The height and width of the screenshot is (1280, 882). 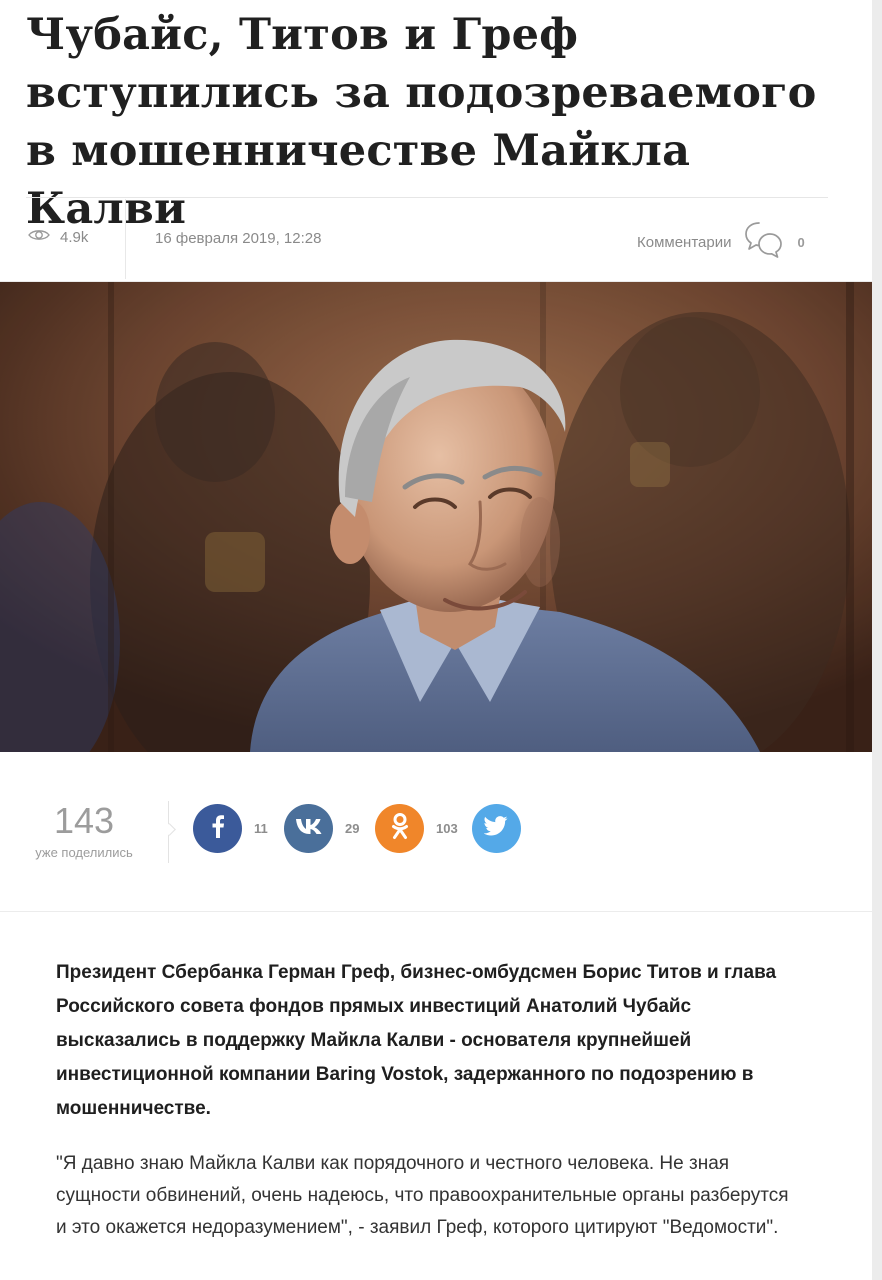 I want to click on facebook-share-button, so click(x=217, y=828).